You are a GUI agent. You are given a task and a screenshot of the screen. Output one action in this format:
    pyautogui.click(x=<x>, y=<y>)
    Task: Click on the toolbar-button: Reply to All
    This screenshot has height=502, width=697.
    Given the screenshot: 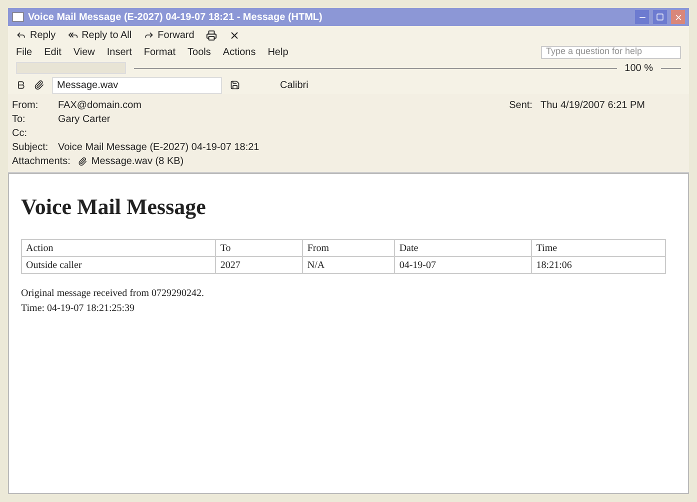 What is the action you would take?
    pyautogui.click(x=100, y=35)
    